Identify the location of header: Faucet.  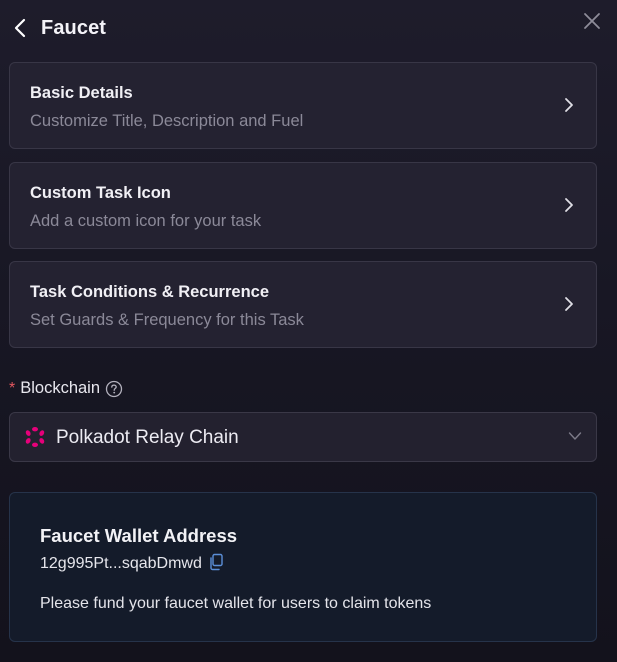
(308, 28).